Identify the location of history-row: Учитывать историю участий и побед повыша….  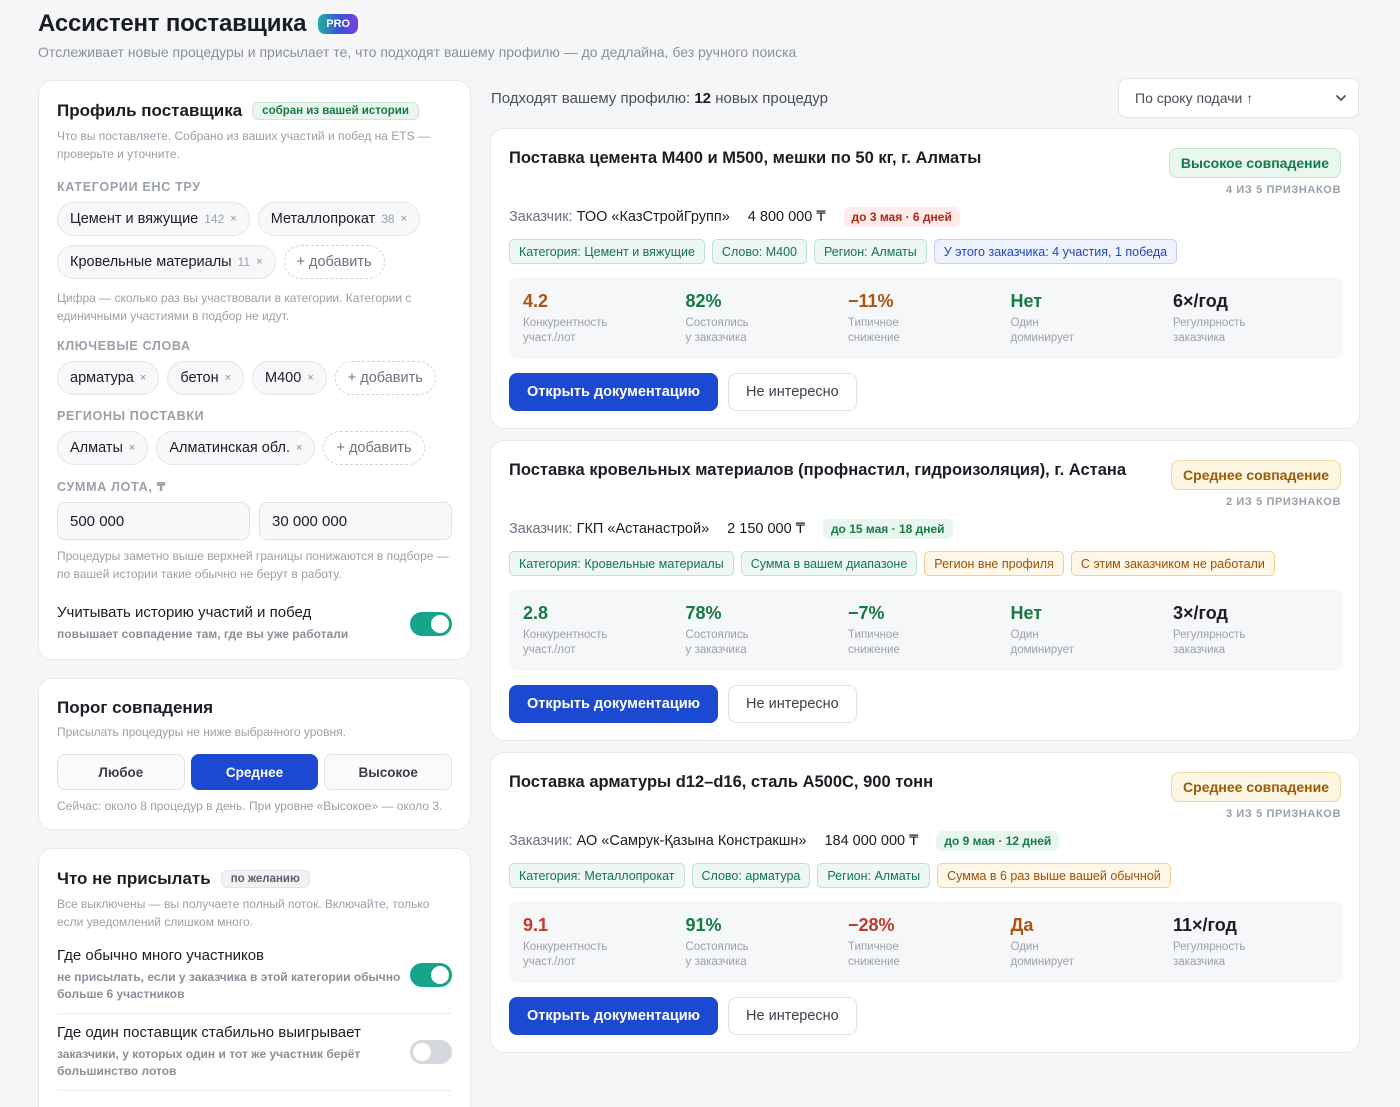
(254, 623).